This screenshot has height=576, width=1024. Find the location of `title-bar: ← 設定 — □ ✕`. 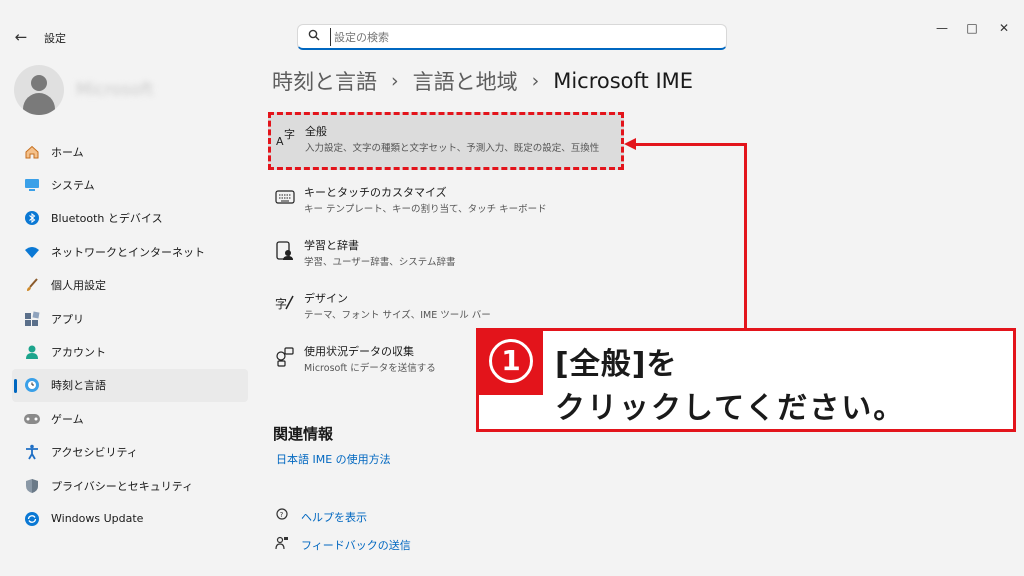

title-bar: ← 設定 — □ ✕ is located at coordinates (512, 26).